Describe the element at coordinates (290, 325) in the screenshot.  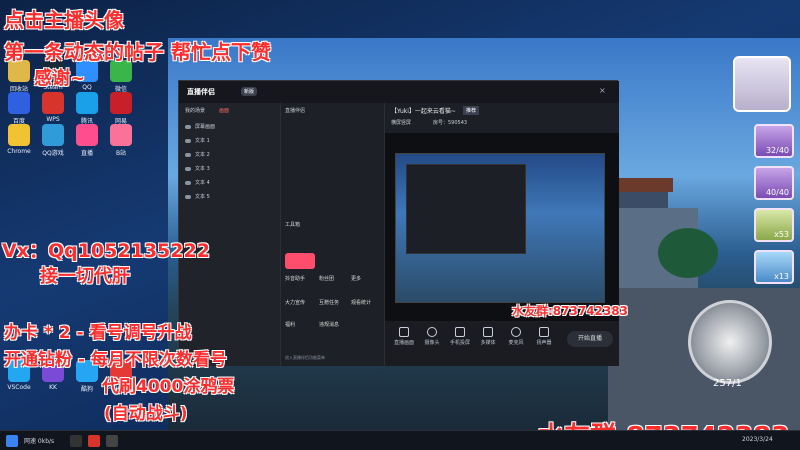
I see `tool-label: 福利` at that location.